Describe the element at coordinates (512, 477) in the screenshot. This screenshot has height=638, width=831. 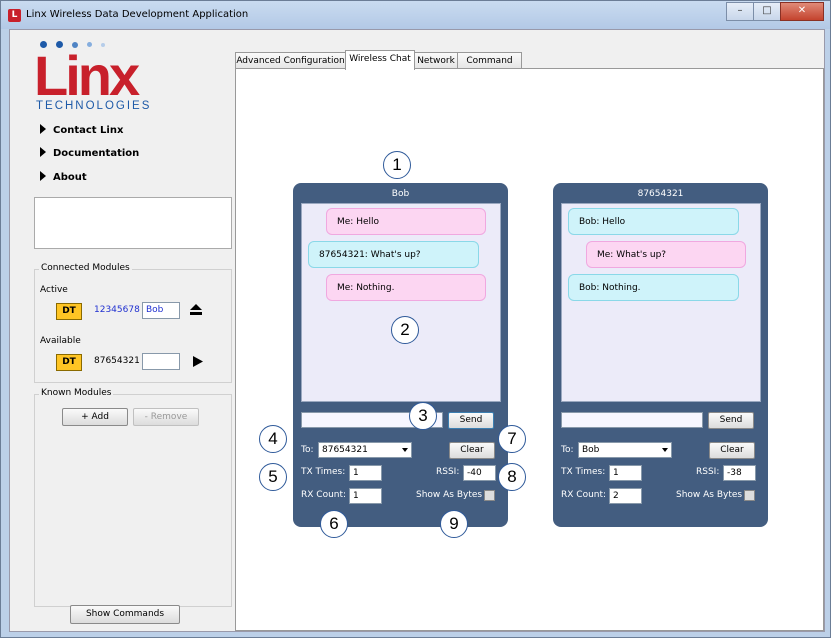
I see `callout-8: 8` at that location.